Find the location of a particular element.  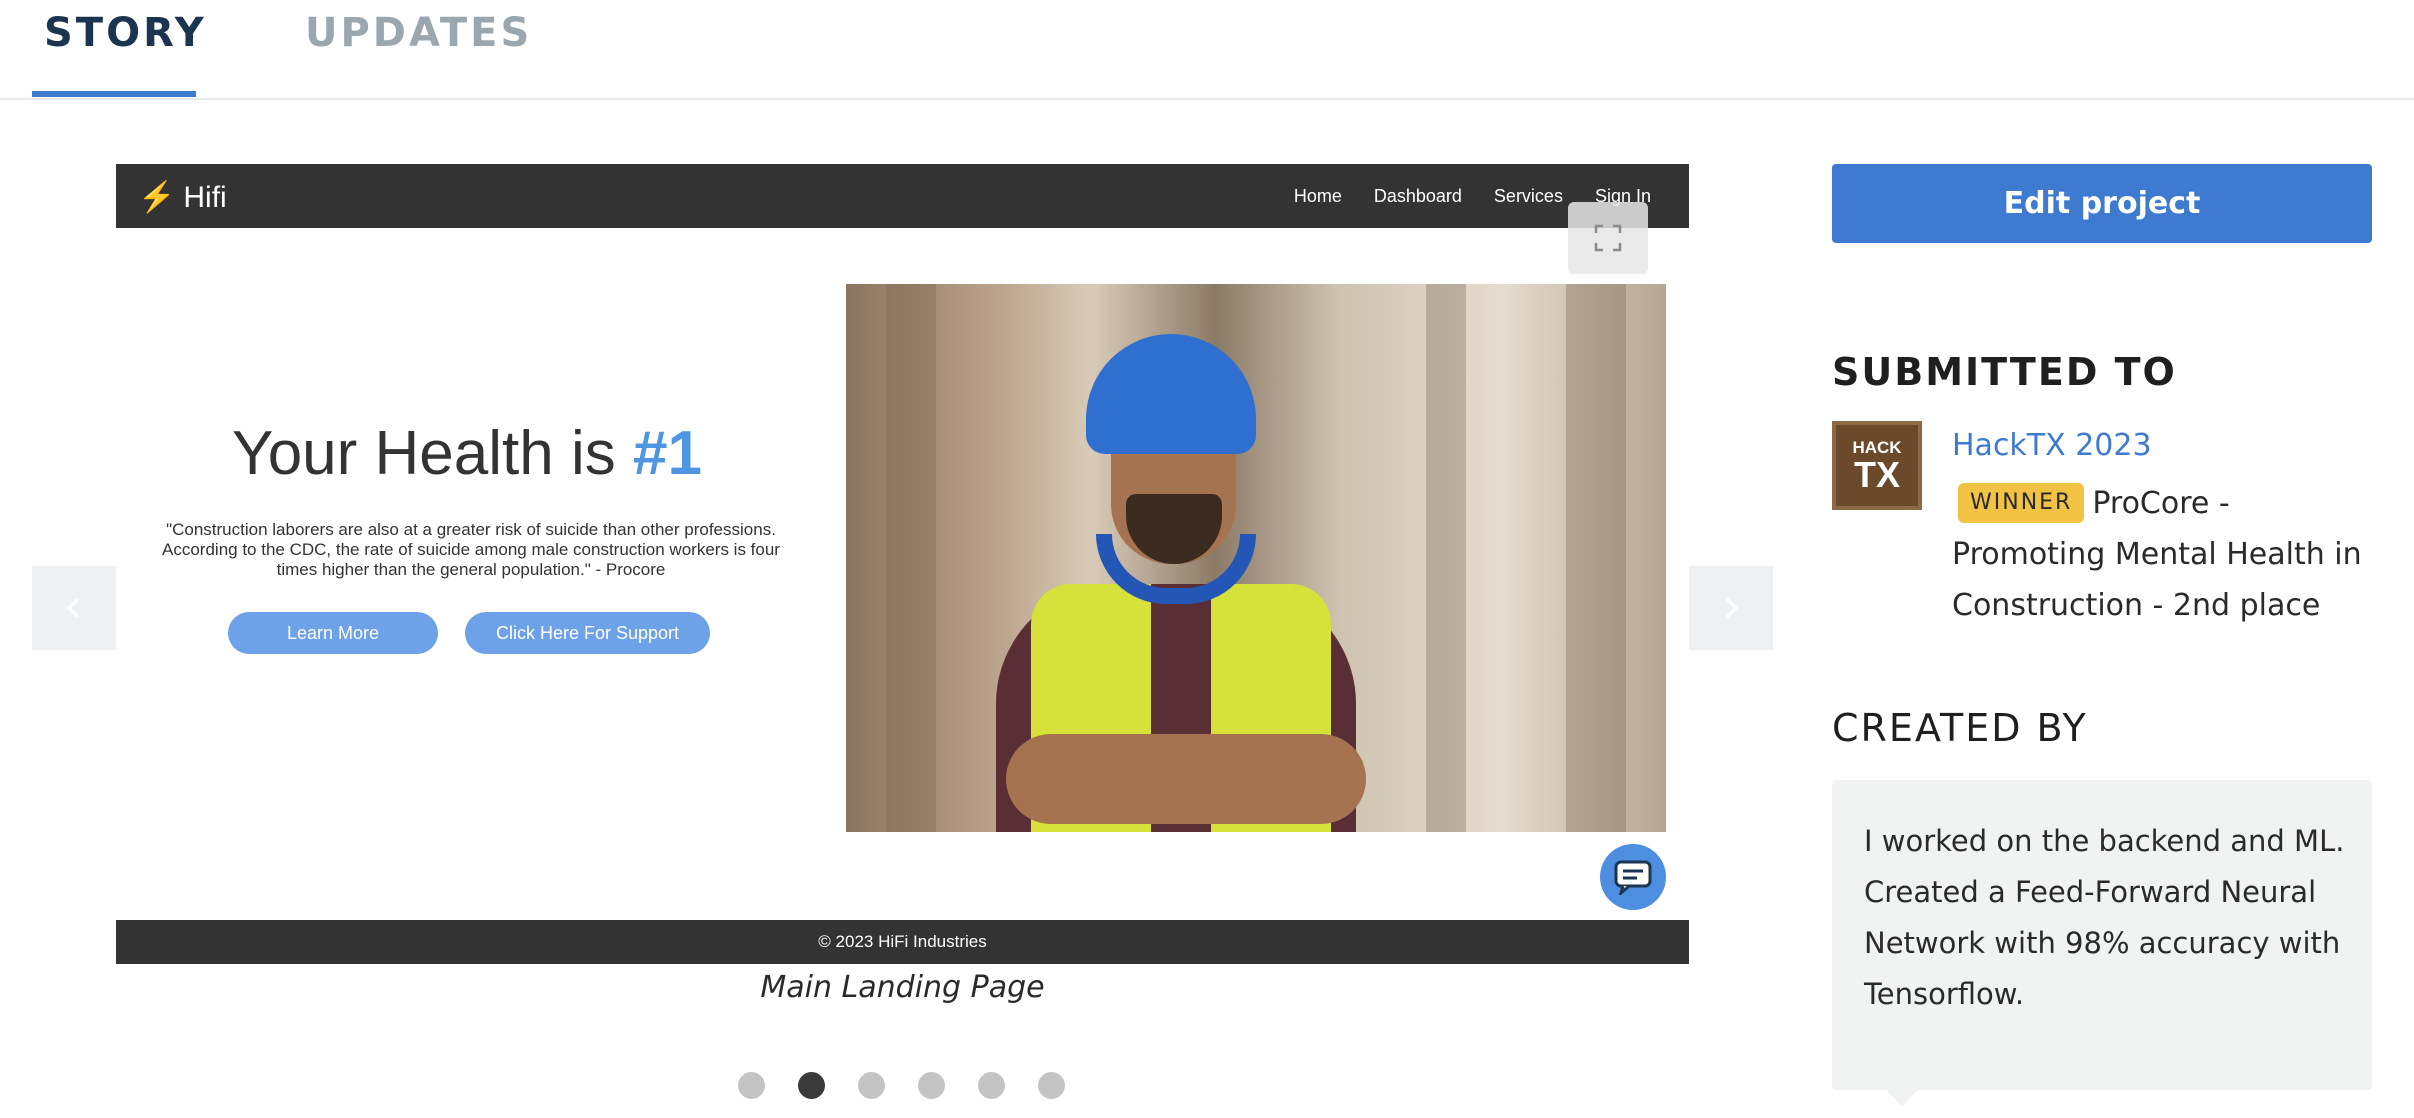

tab-bar: STORY UPDATES is located at coordinates (1207, 50).